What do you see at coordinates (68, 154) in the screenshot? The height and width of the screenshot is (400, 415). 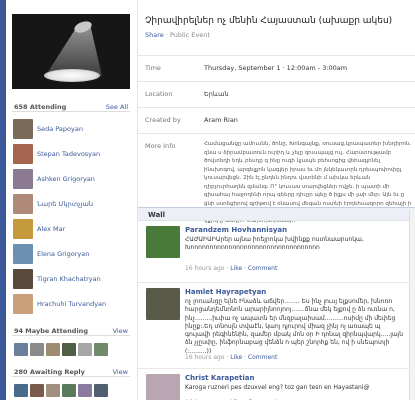 I see `attendee-name: Stepan Tadevosyan` at bounding box center [68, 154].